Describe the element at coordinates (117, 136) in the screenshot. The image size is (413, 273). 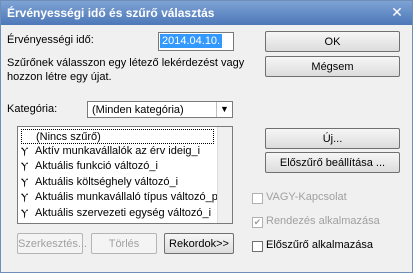
I see `list-item: (Nincs szűrő)` at that location.